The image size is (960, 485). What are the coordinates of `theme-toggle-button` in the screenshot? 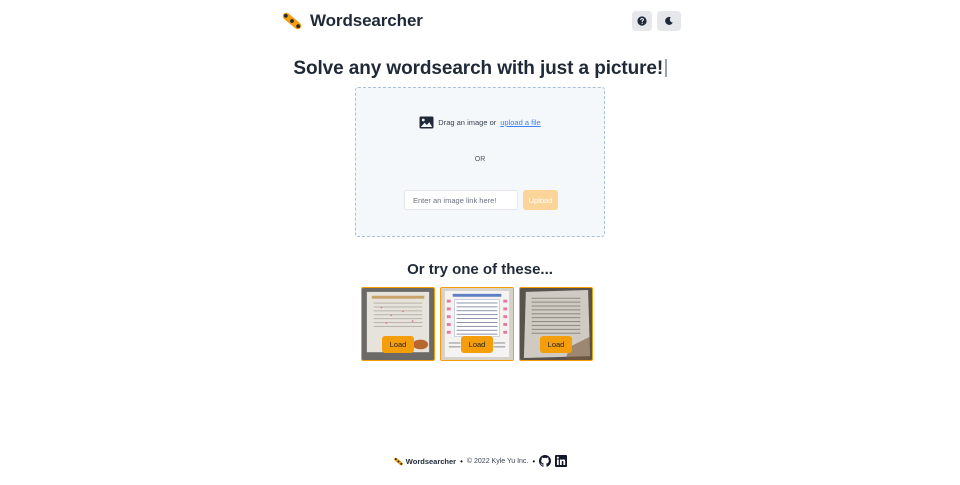 It's located at (669, 21).